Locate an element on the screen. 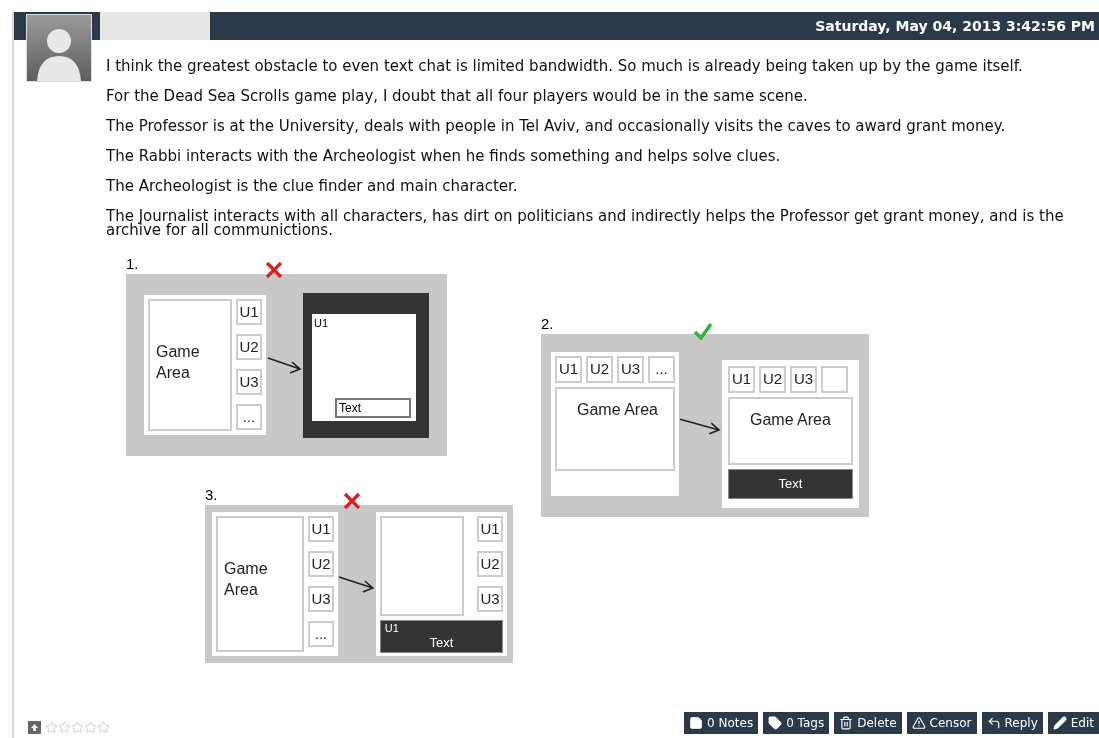  delete-button: Delete is located at coordinates (868, 723).